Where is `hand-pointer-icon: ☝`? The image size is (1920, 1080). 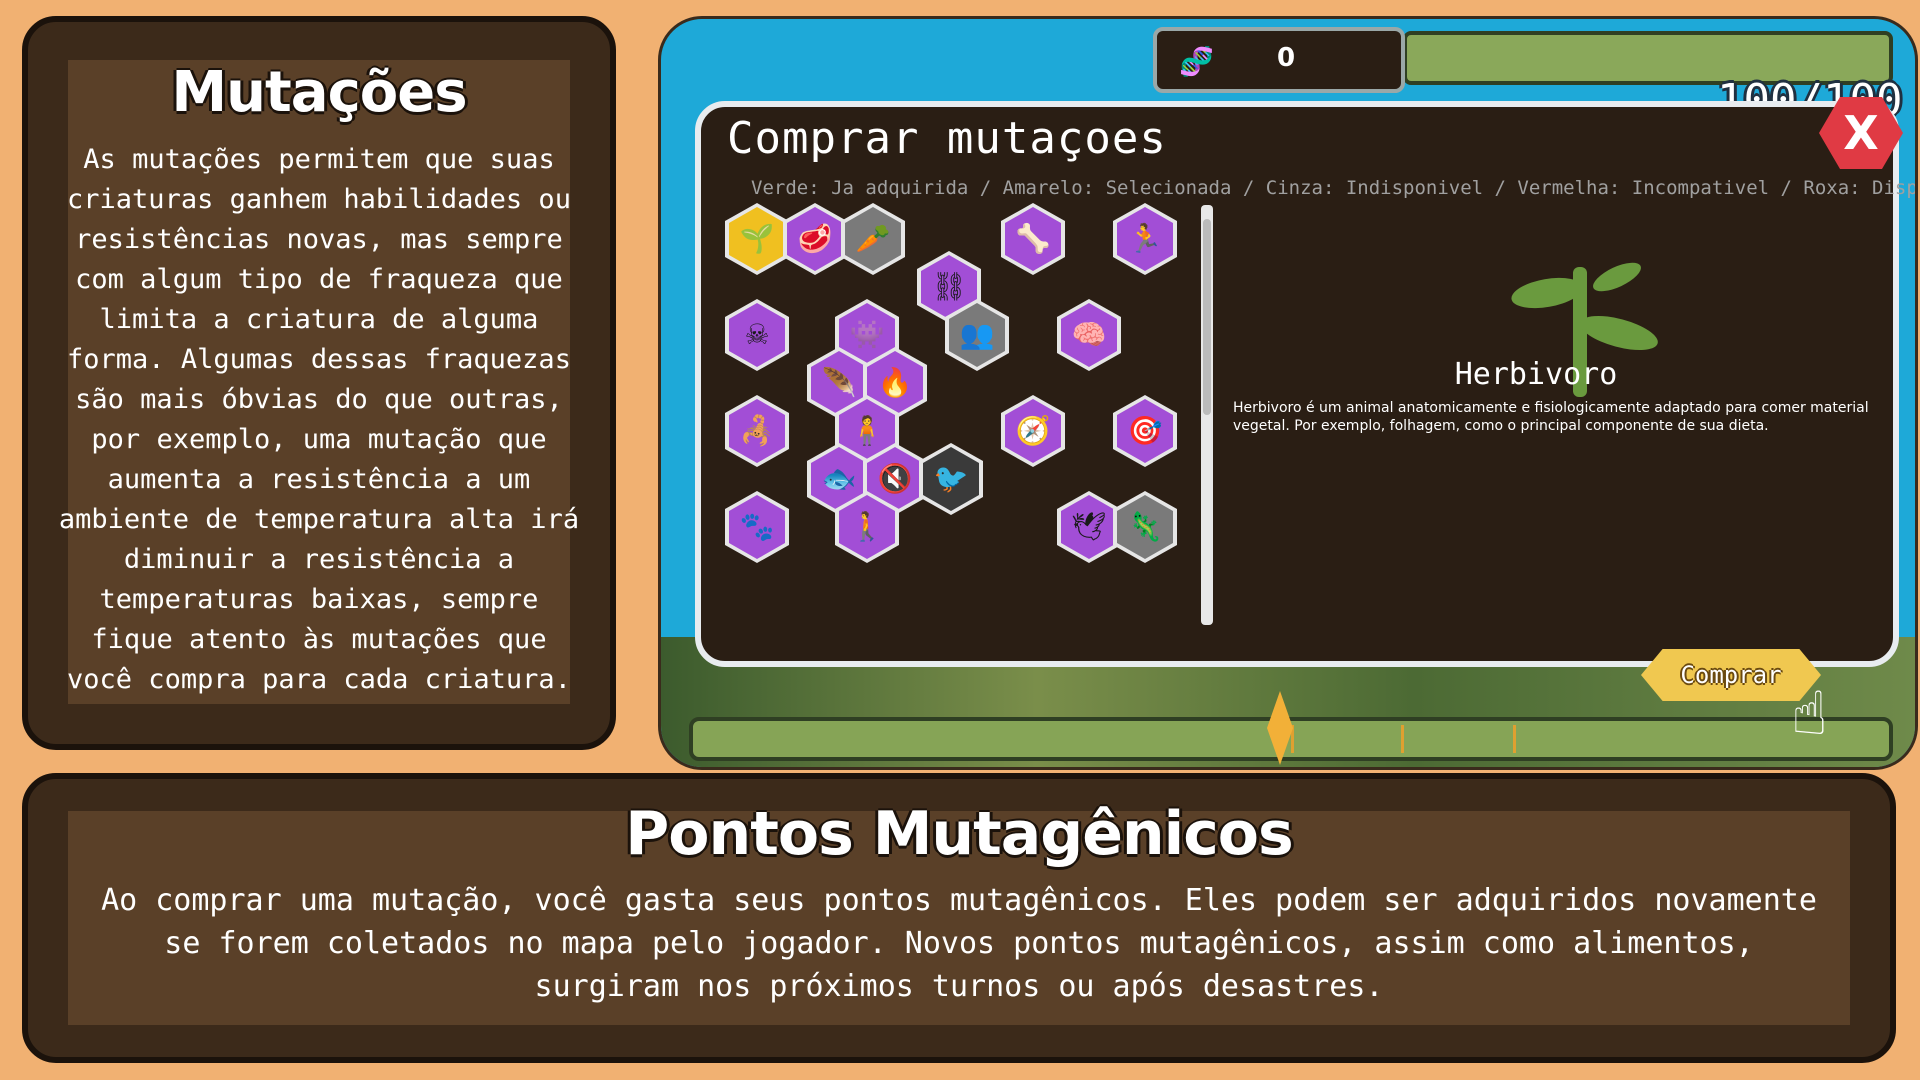 hand-pointer-icon: ☝ is located at coordinates (1809, 714).